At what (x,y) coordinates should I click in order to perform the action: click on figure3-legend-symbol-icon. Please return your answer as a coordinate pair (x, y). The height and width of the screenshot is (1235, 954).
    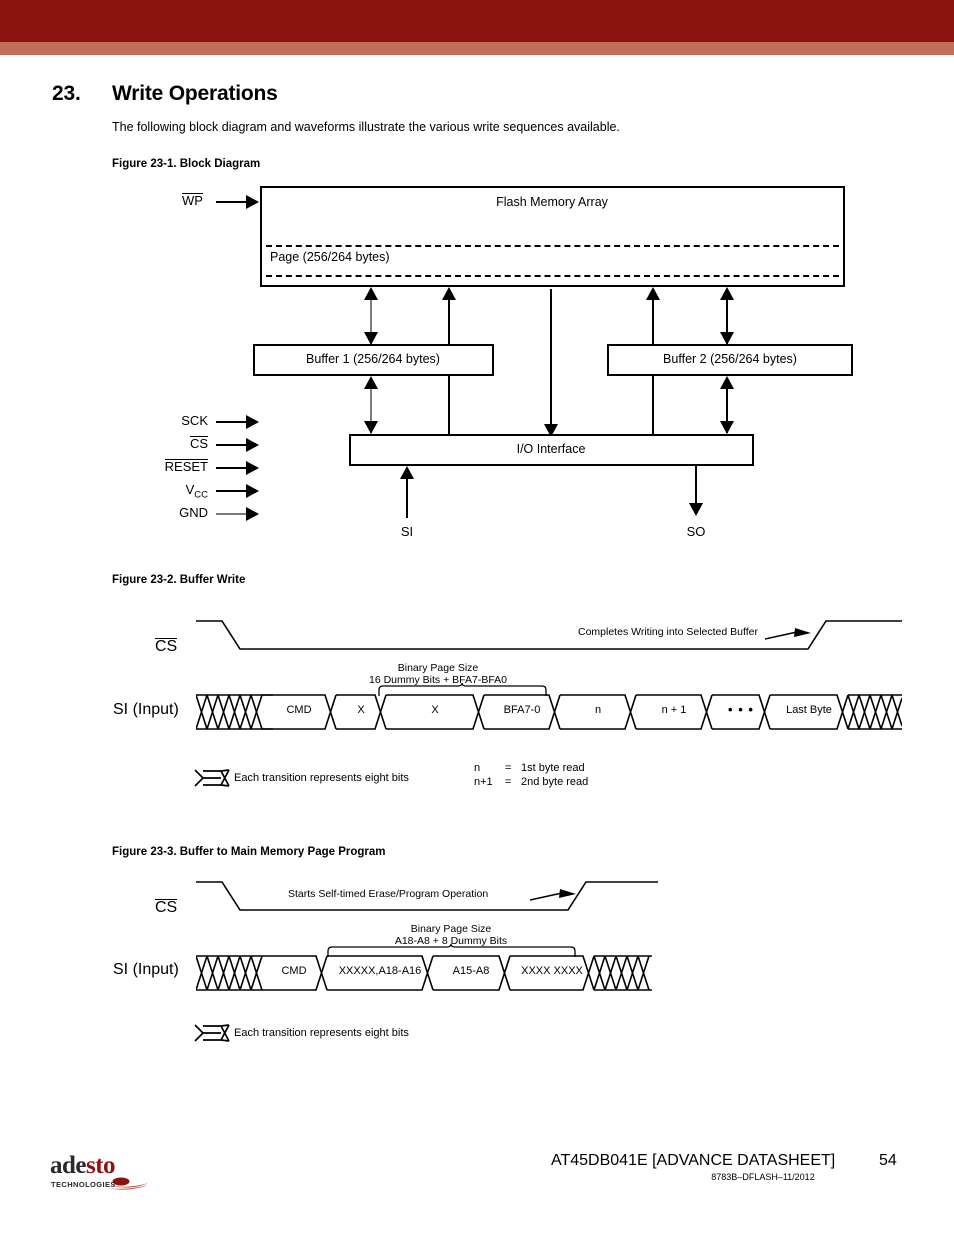
    Looking at the image, I should click on (212, 1033).